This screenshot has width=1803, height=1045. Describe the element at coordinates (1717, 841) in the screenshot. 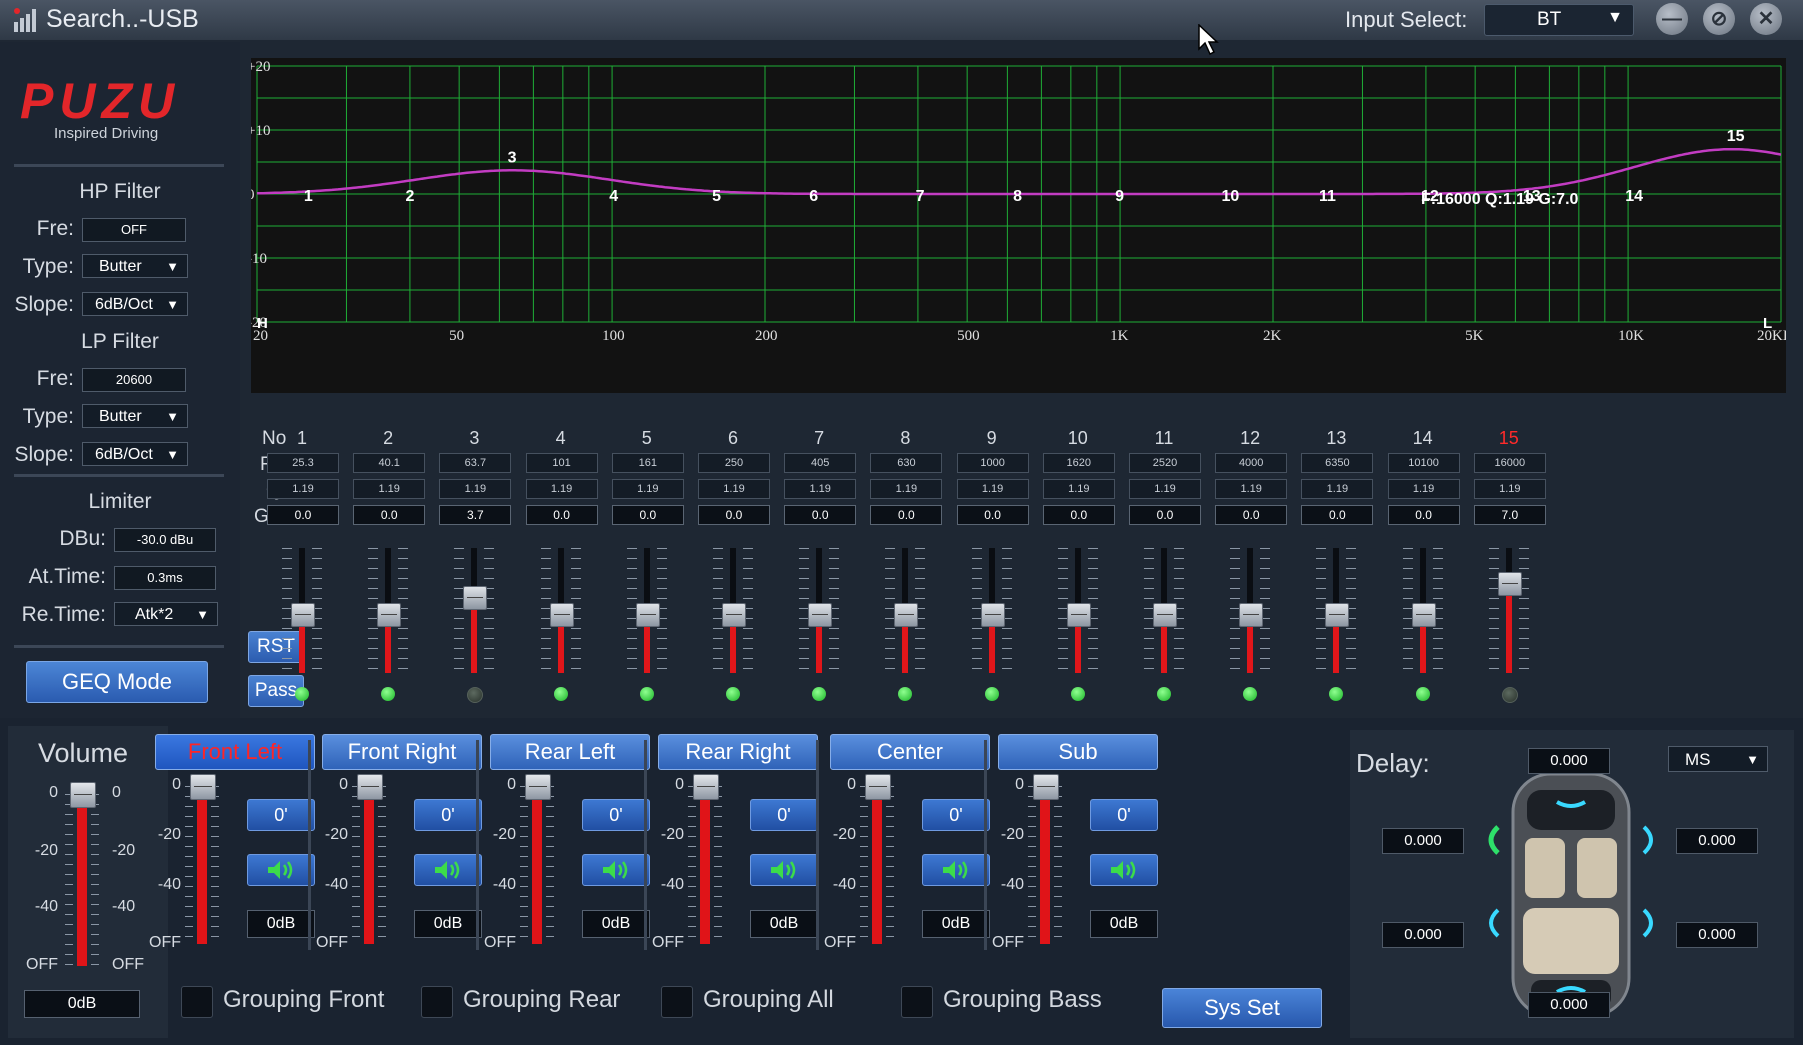

I see `delay-front-right-field: 0.000` at that location.